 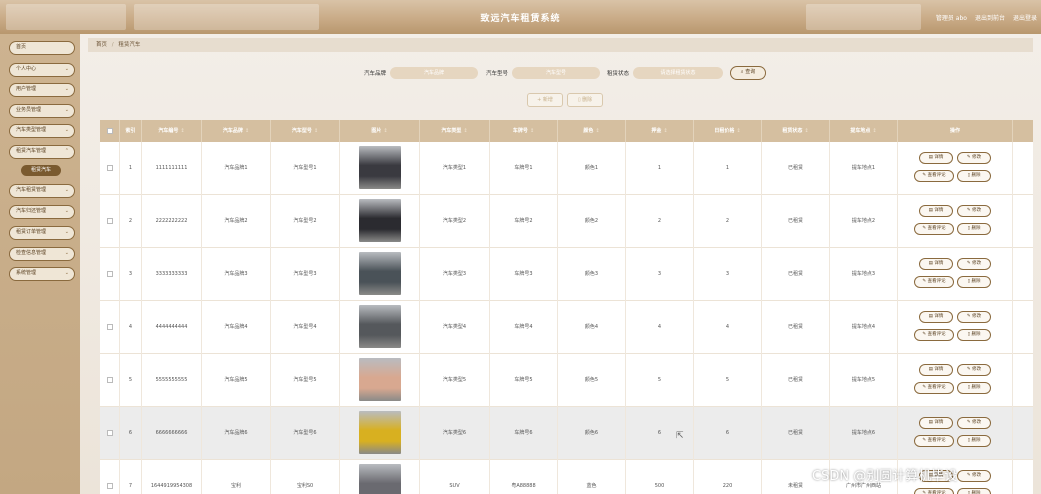 What do you see at coordinates (42, 90) in the screenshot?
I see `sidebar-item-users: 用户管理 ⌄` at bounding box center [42, 90].